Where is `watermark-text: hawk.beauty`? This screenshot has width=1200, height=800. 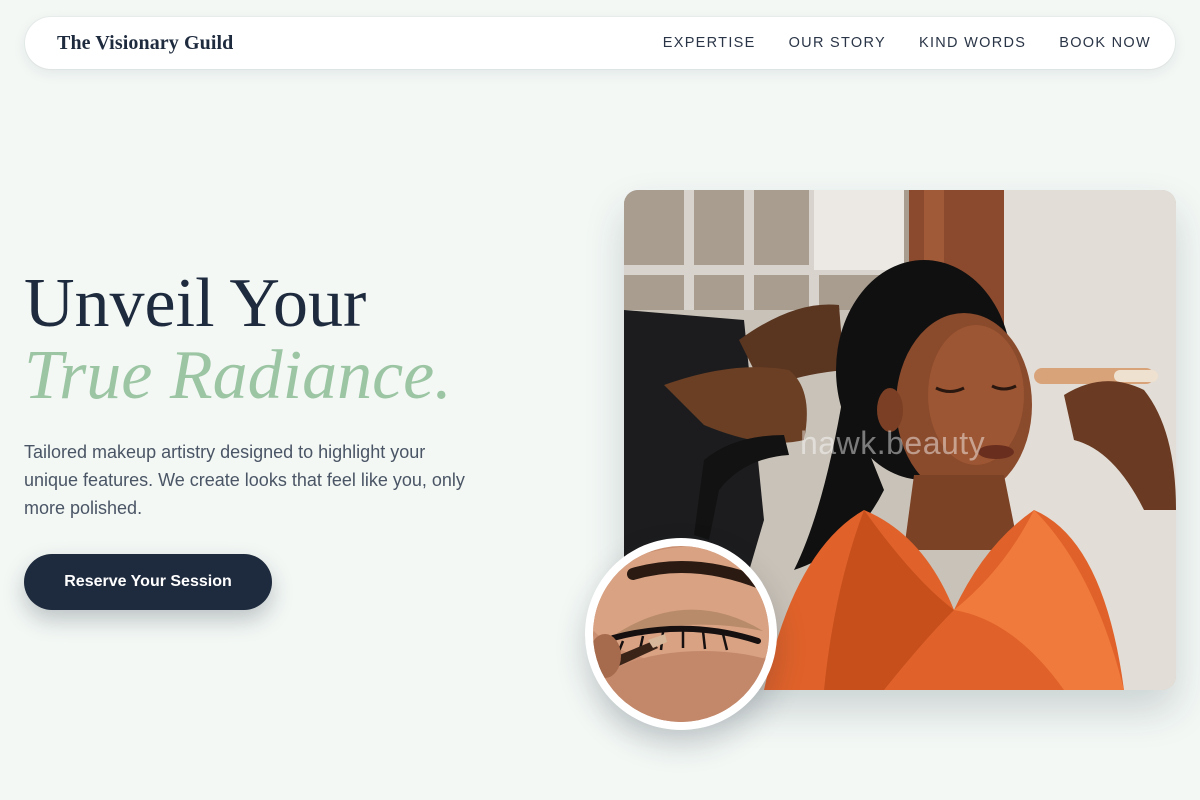 watermark-text: hawk.beauty is located at coordinates (892, 443).